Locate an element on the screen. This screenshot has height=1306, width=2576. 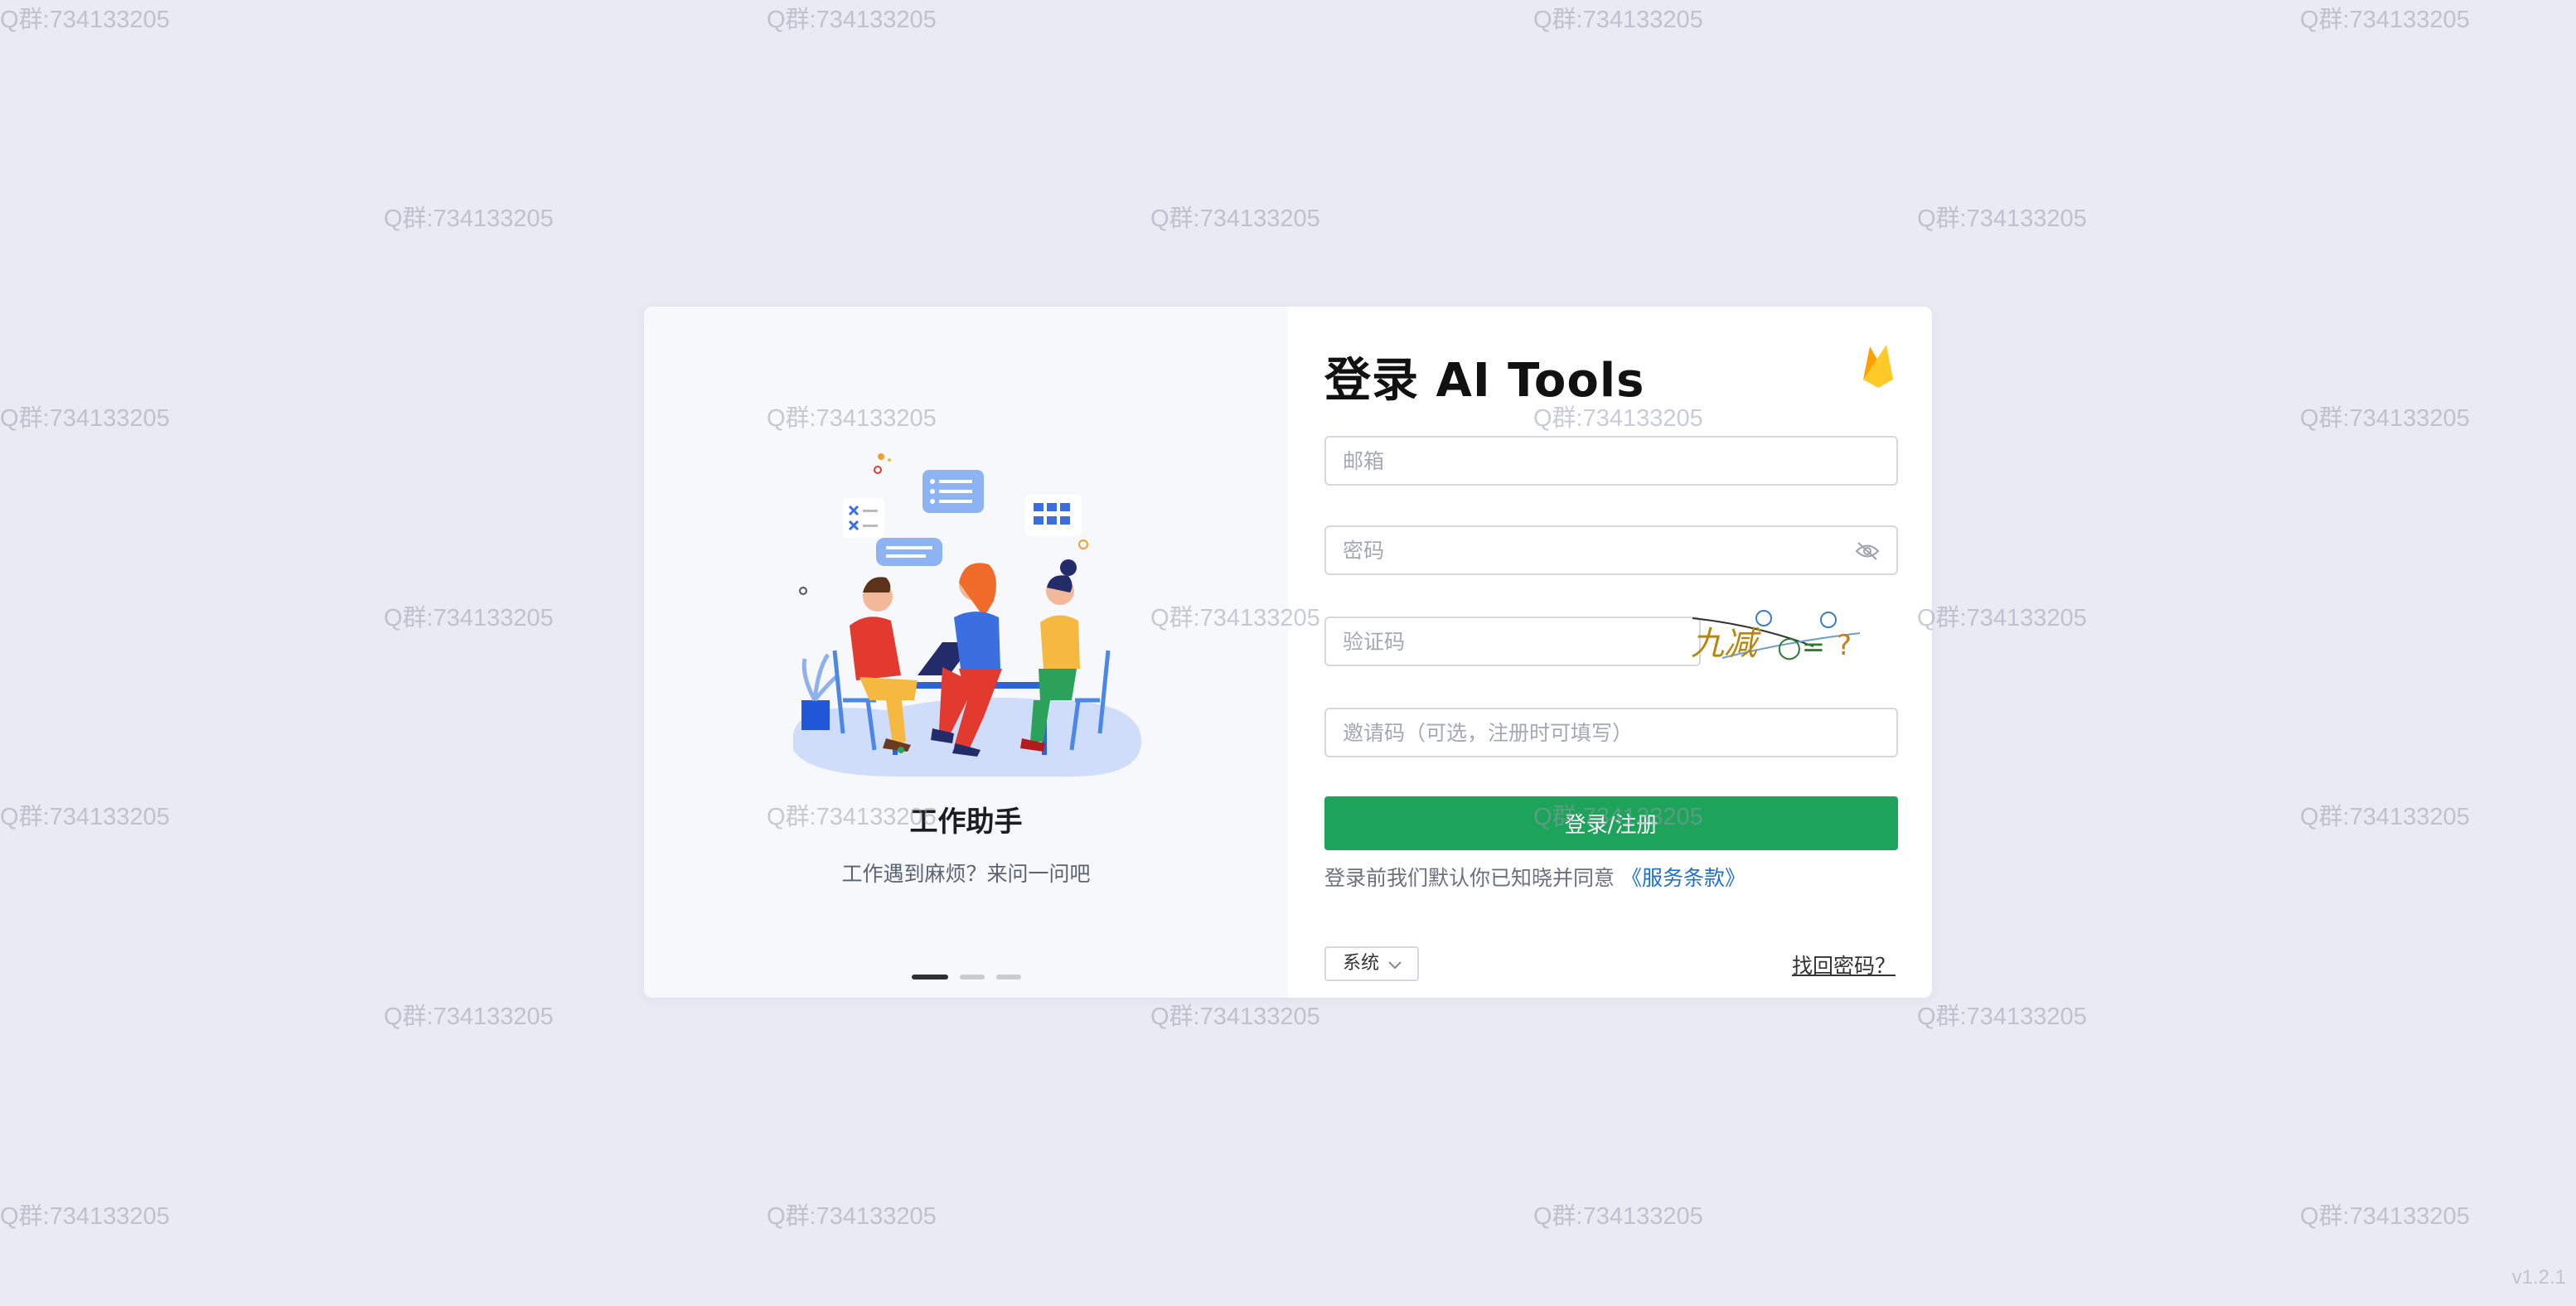
invite-code-field is located at coordinates (1611, 732).